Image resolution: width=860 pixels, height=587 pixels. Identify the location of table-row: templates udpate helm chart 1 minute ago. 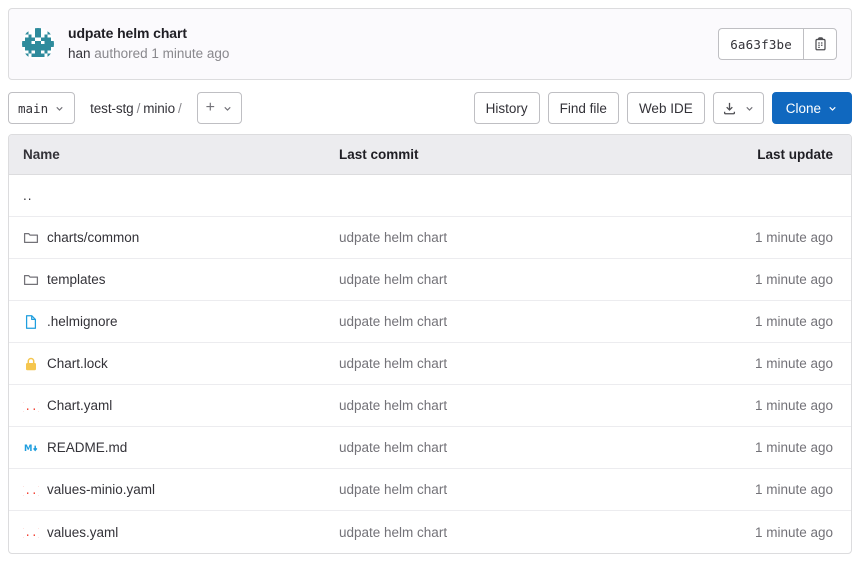
(430, 280).